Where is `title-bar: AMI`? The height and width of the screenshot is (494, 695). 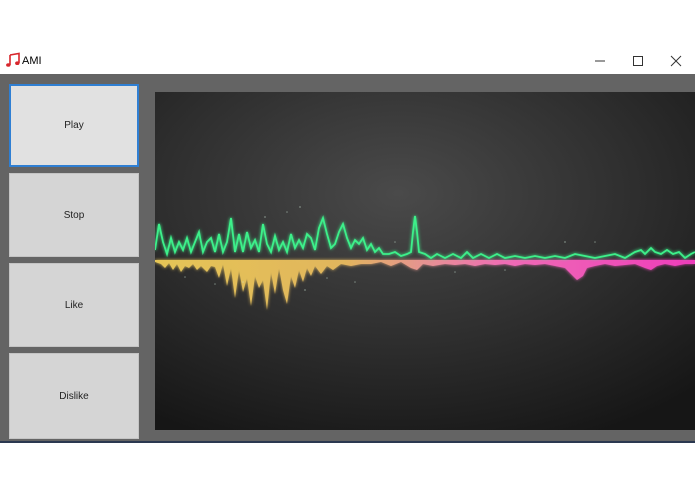 title-bar: AMI is located at coordinates (347, 61).